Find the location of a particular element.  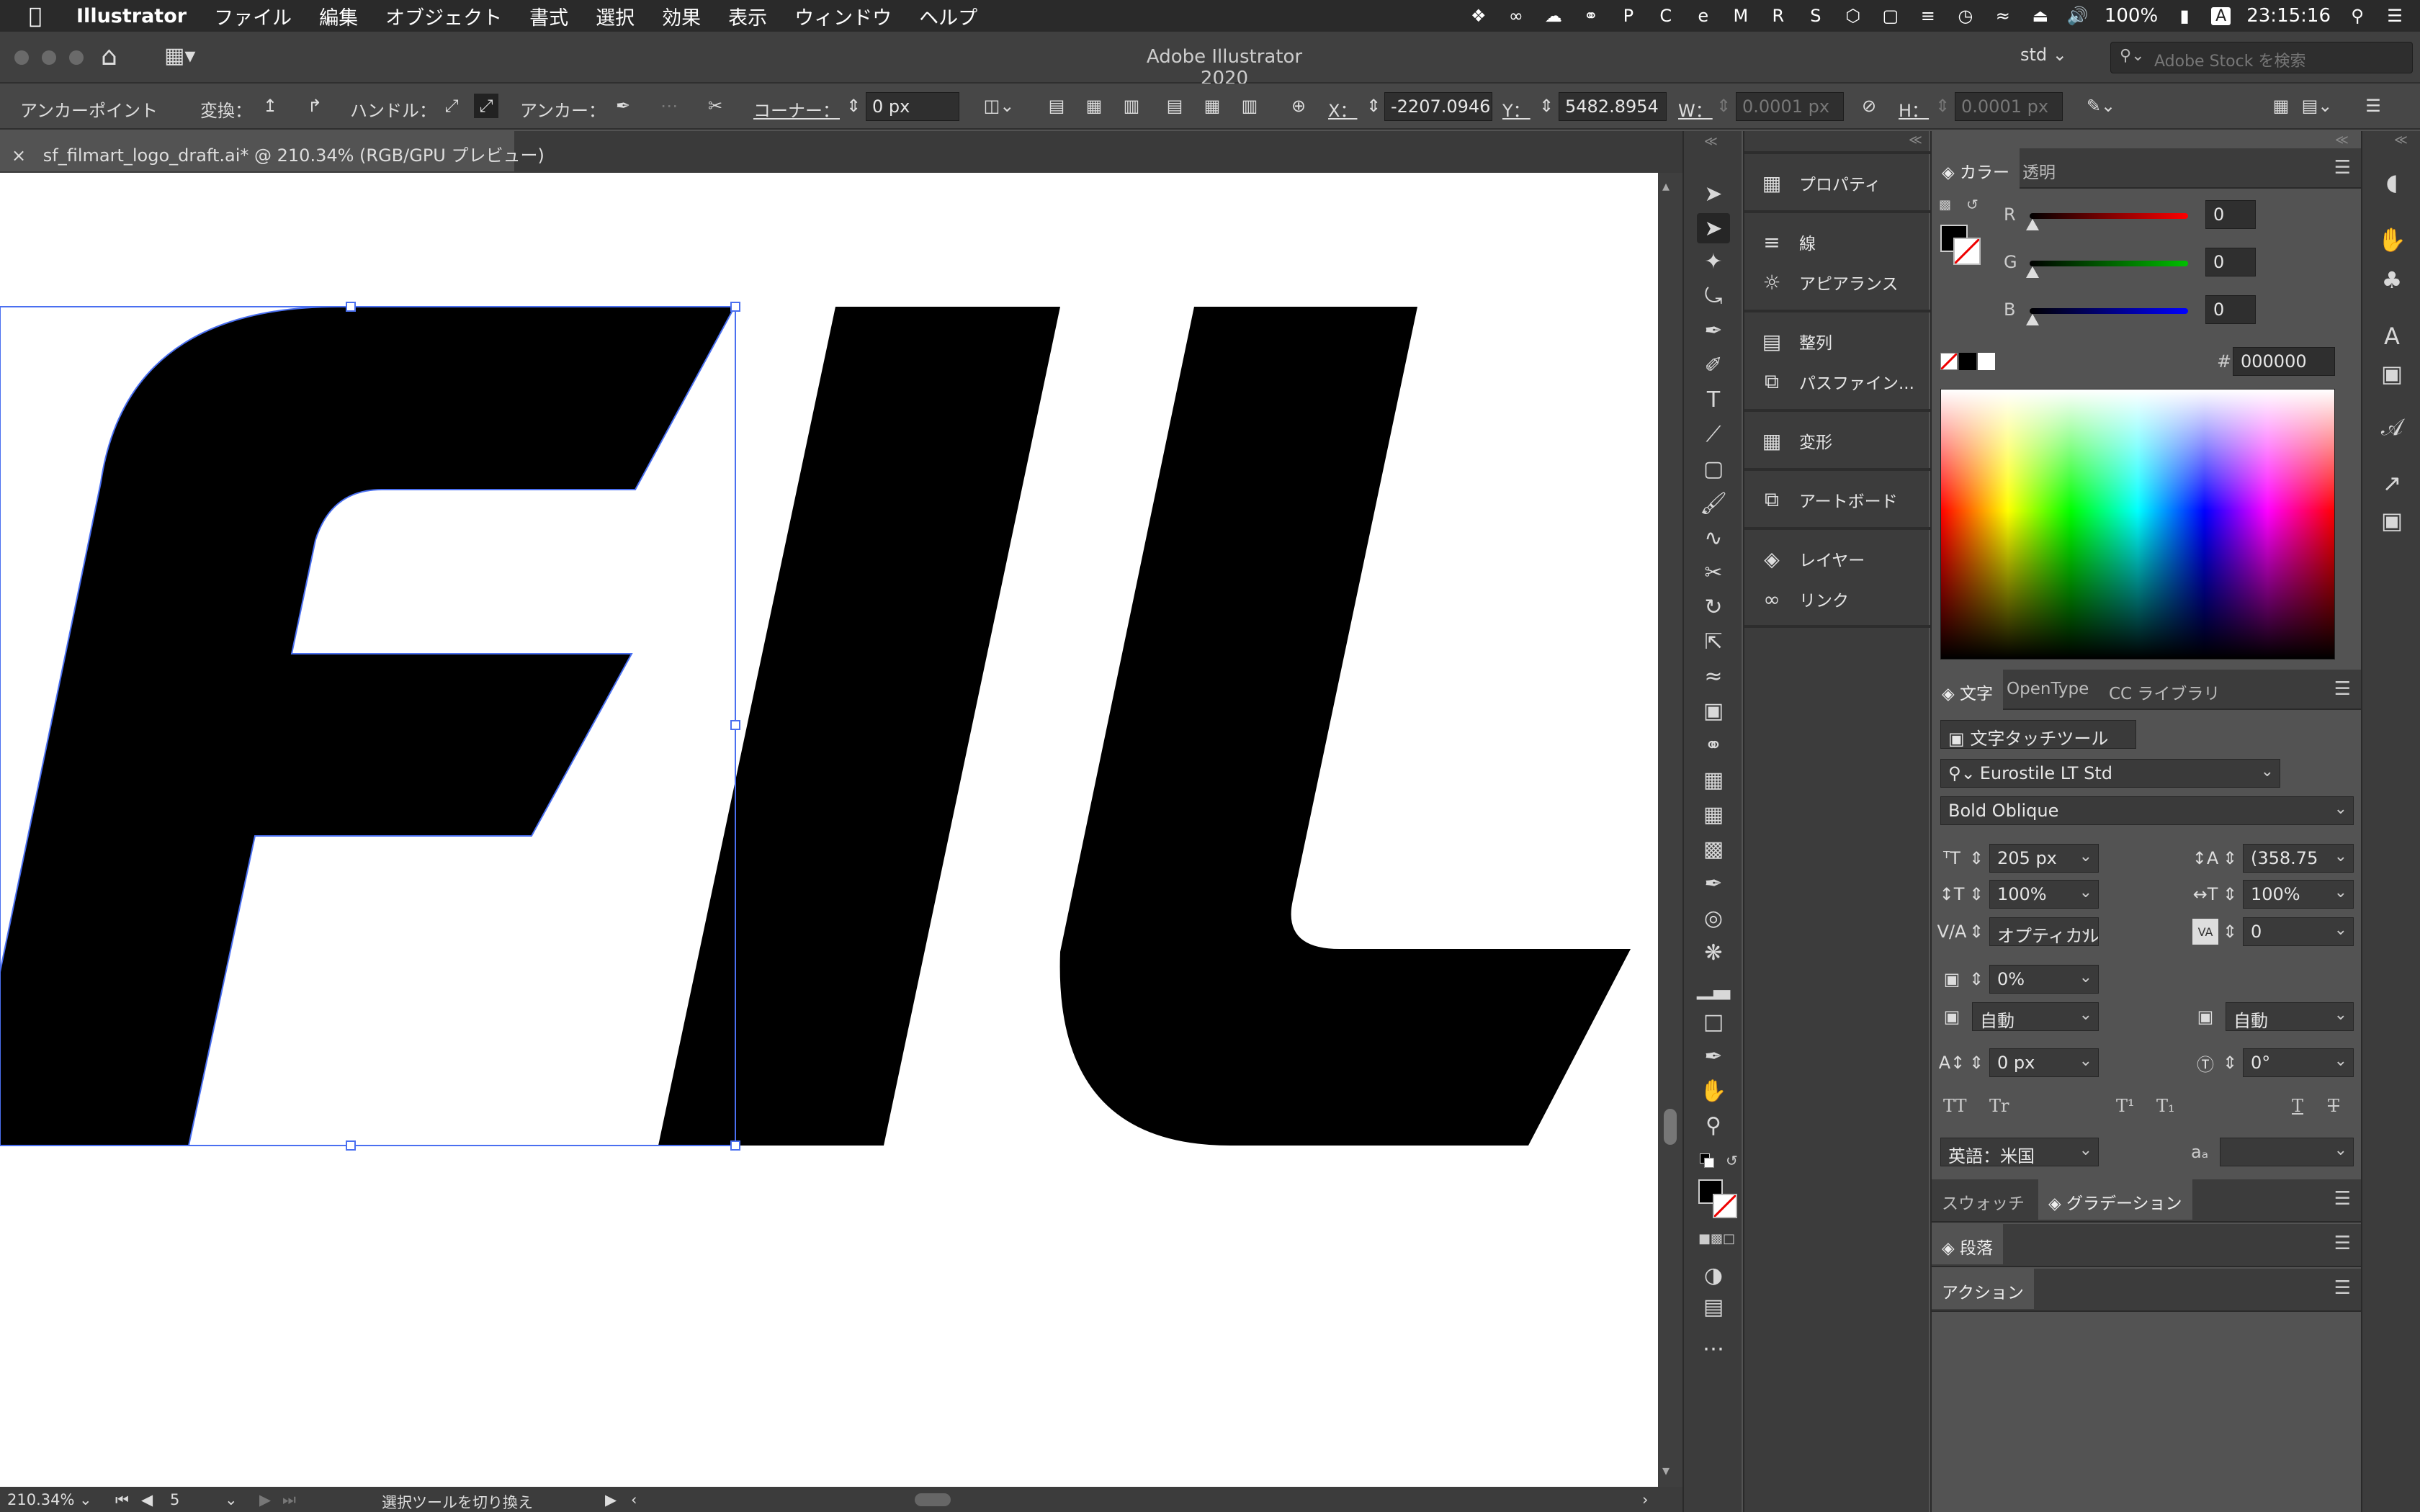

b-slider-knob is located at coordinates (2032, 319).